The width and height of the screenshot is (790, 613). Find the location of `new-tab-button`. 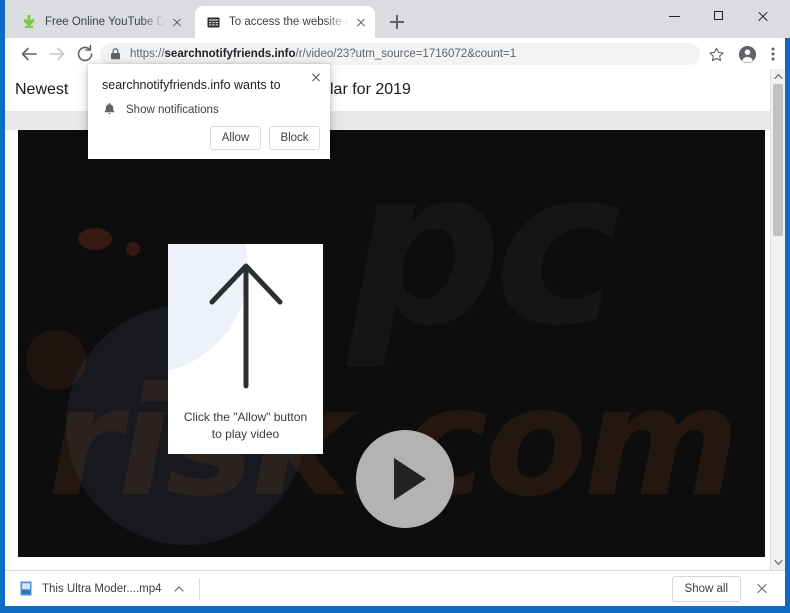

new-tab-button is located at coordinates (397, 22).